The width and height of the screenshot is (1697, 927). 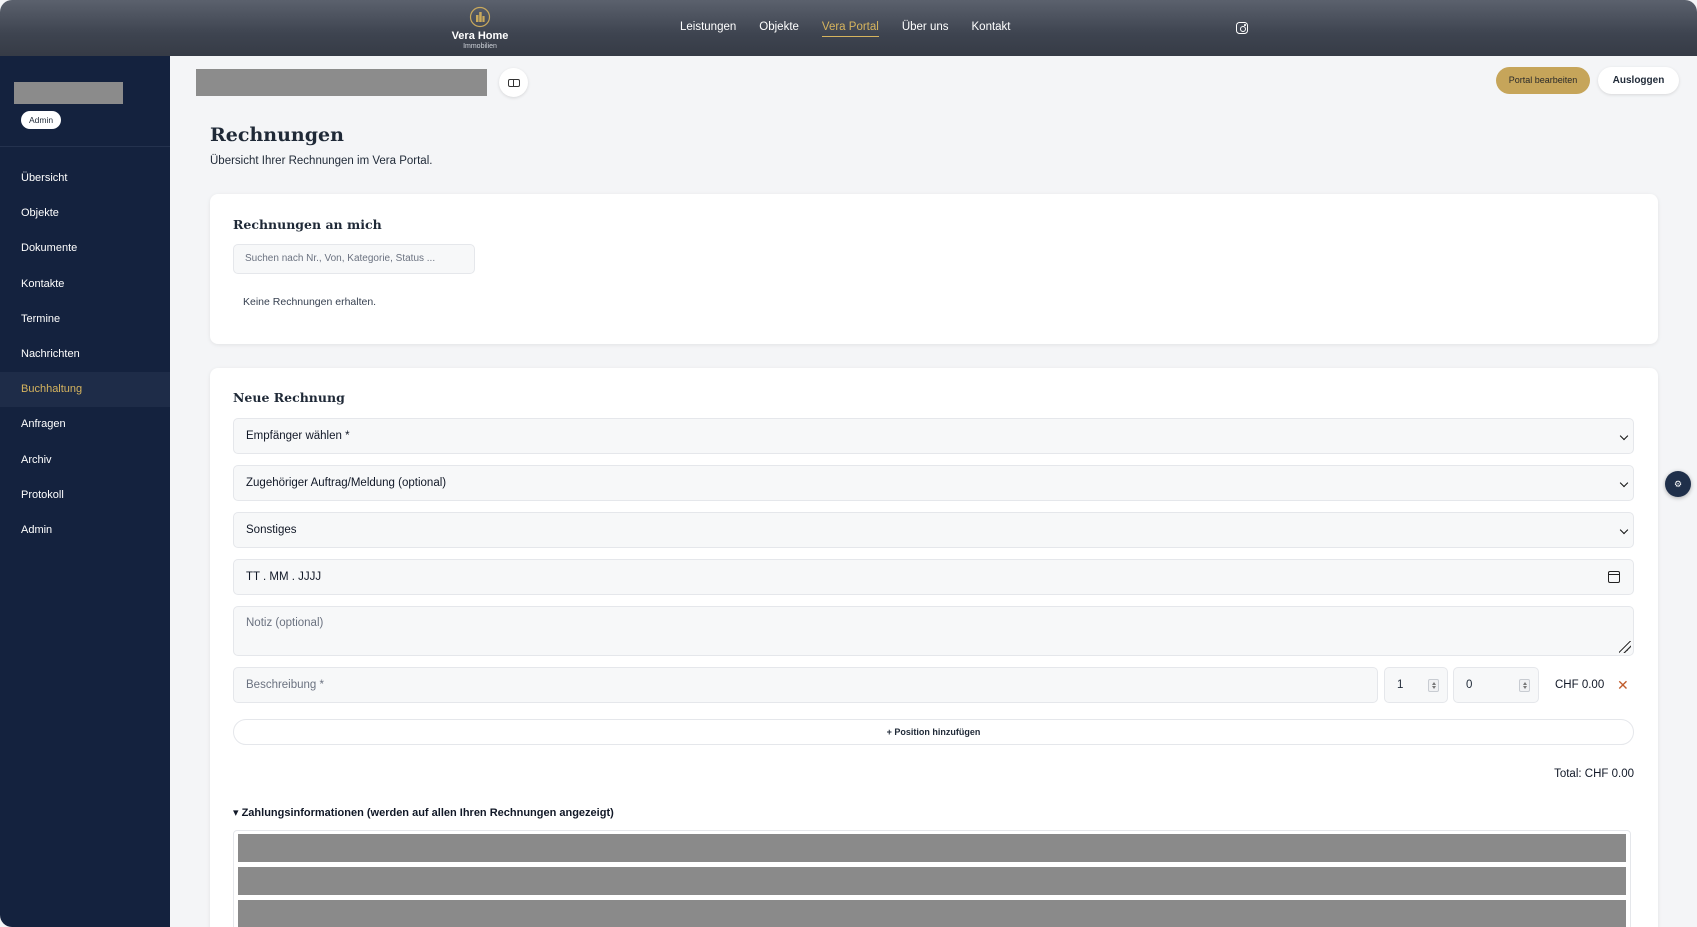 What do you see at coordinates (1469, 685) in the screenshot?
I see `position-price-value: 0` at bounding box center [1469, 685].